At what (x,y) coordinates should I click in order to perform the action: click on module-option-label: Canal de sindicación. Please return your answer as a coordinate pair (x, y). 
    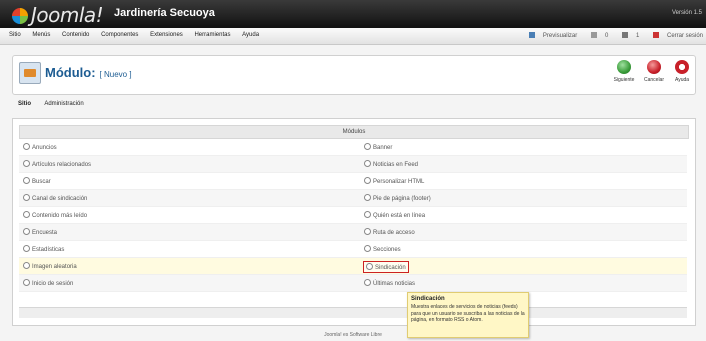
    Looking at the image, I should click on (60, 199).